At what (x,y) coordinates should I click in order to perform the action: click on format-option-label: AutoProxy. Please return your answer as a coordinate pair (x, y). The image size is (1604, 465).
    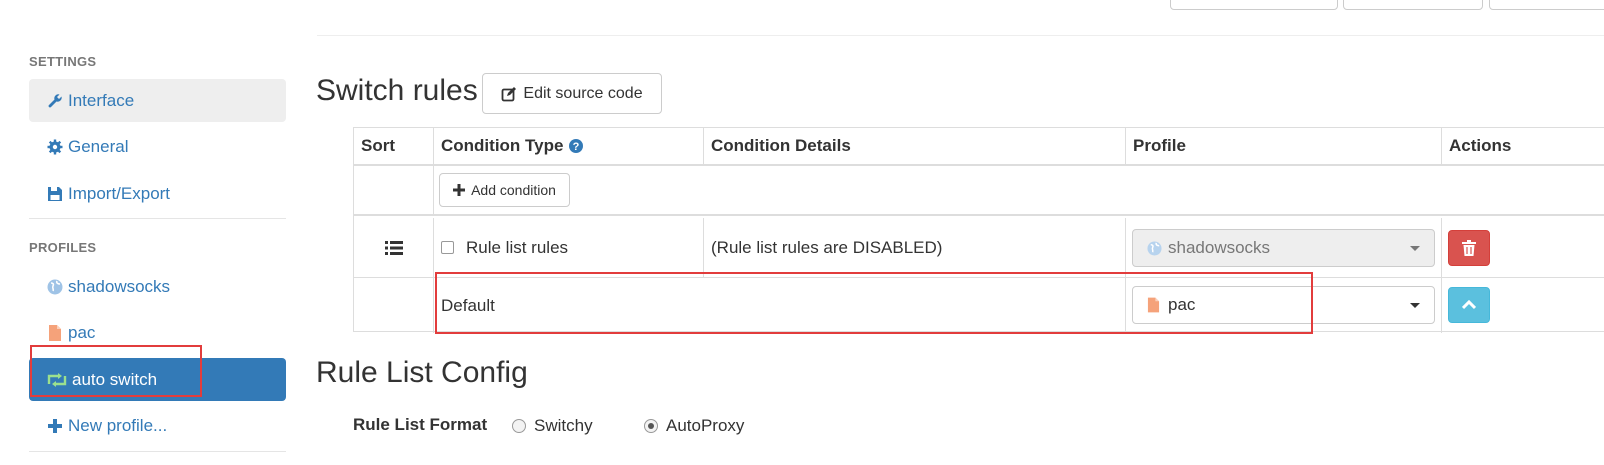
    Looking at the image, I should click on (705, 425).